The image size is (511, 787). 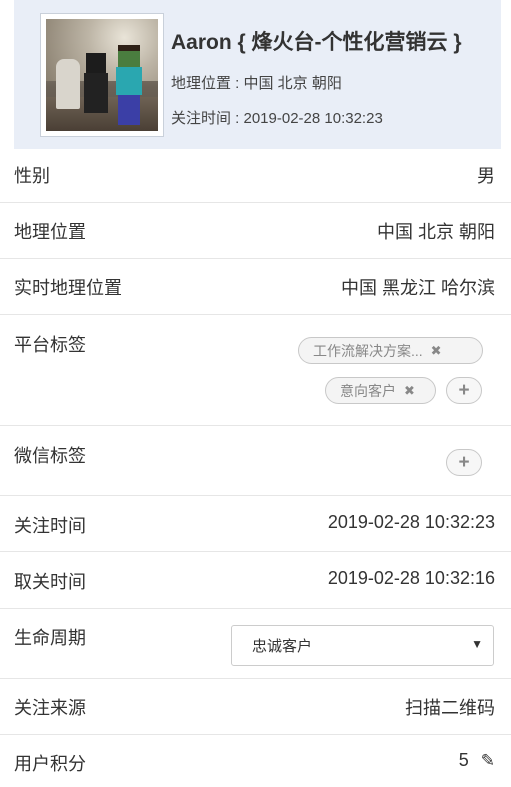 What do you see at coordinates (255, 287) in the screenshot?
I see `row-realtime-geo: 实时地理位置 中国 黑龙江 哈尔滨` at bounding box center [255, 287].